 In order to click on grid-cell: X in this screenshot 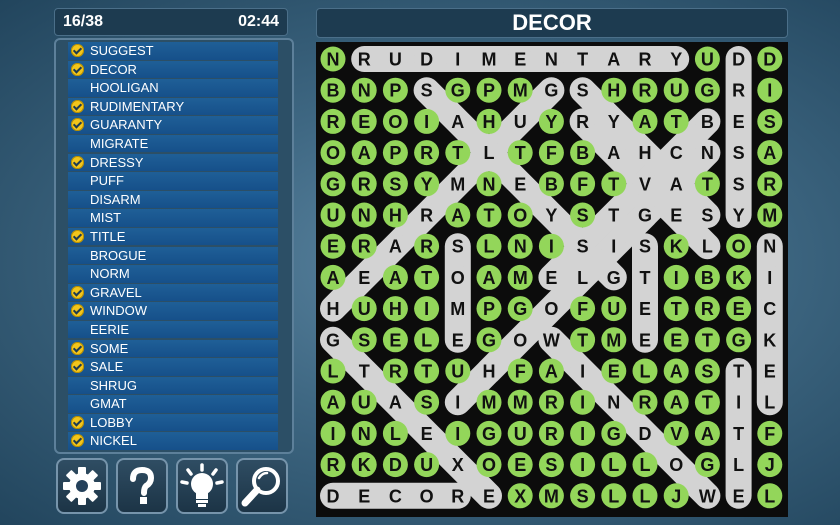, I will do `click(458, 465)`.